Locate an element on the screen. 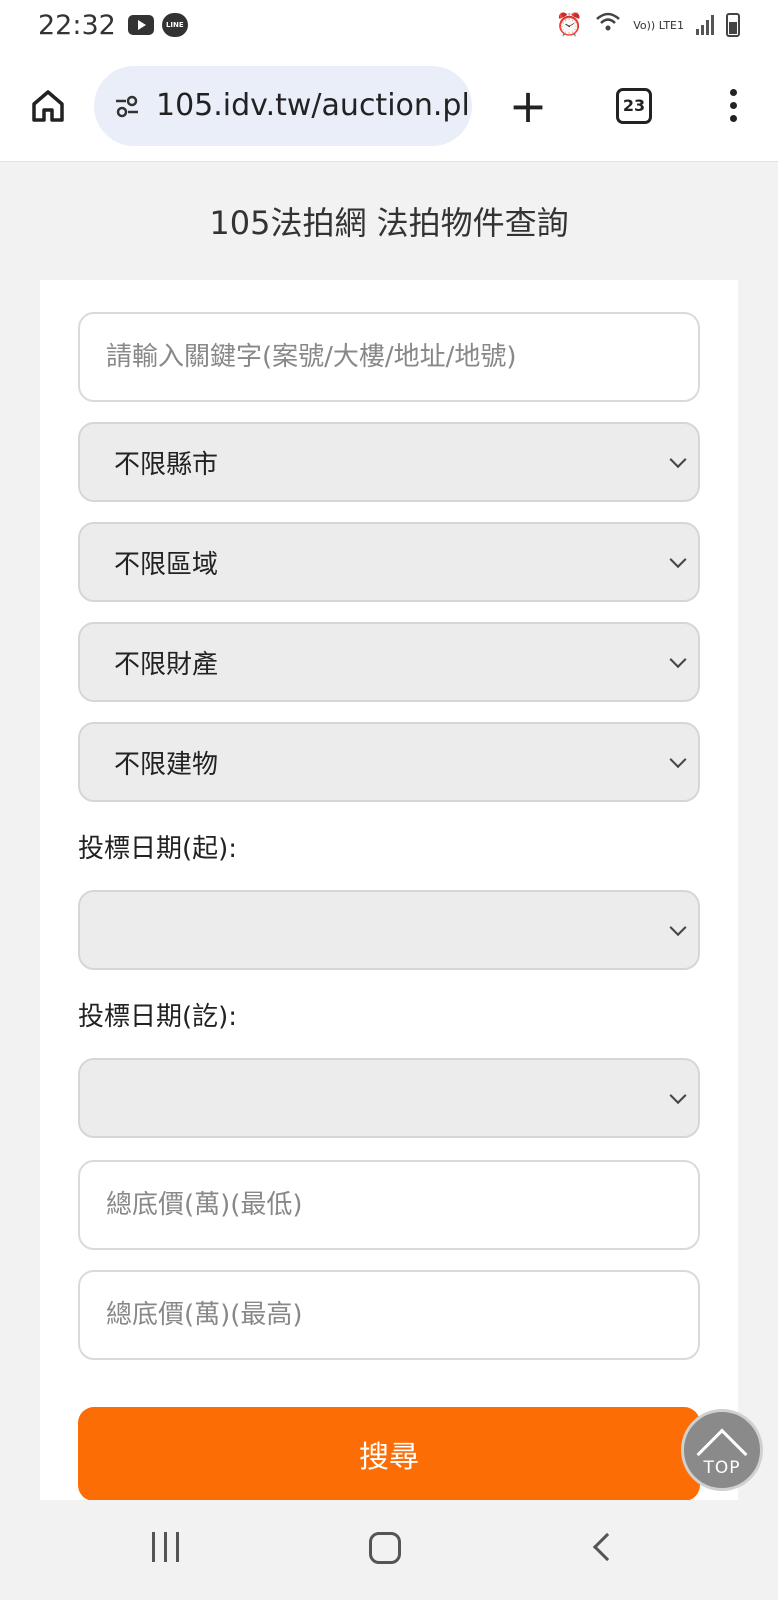 The image size is (778, 1600). date-end-select is located at coordinates (389, 1098).